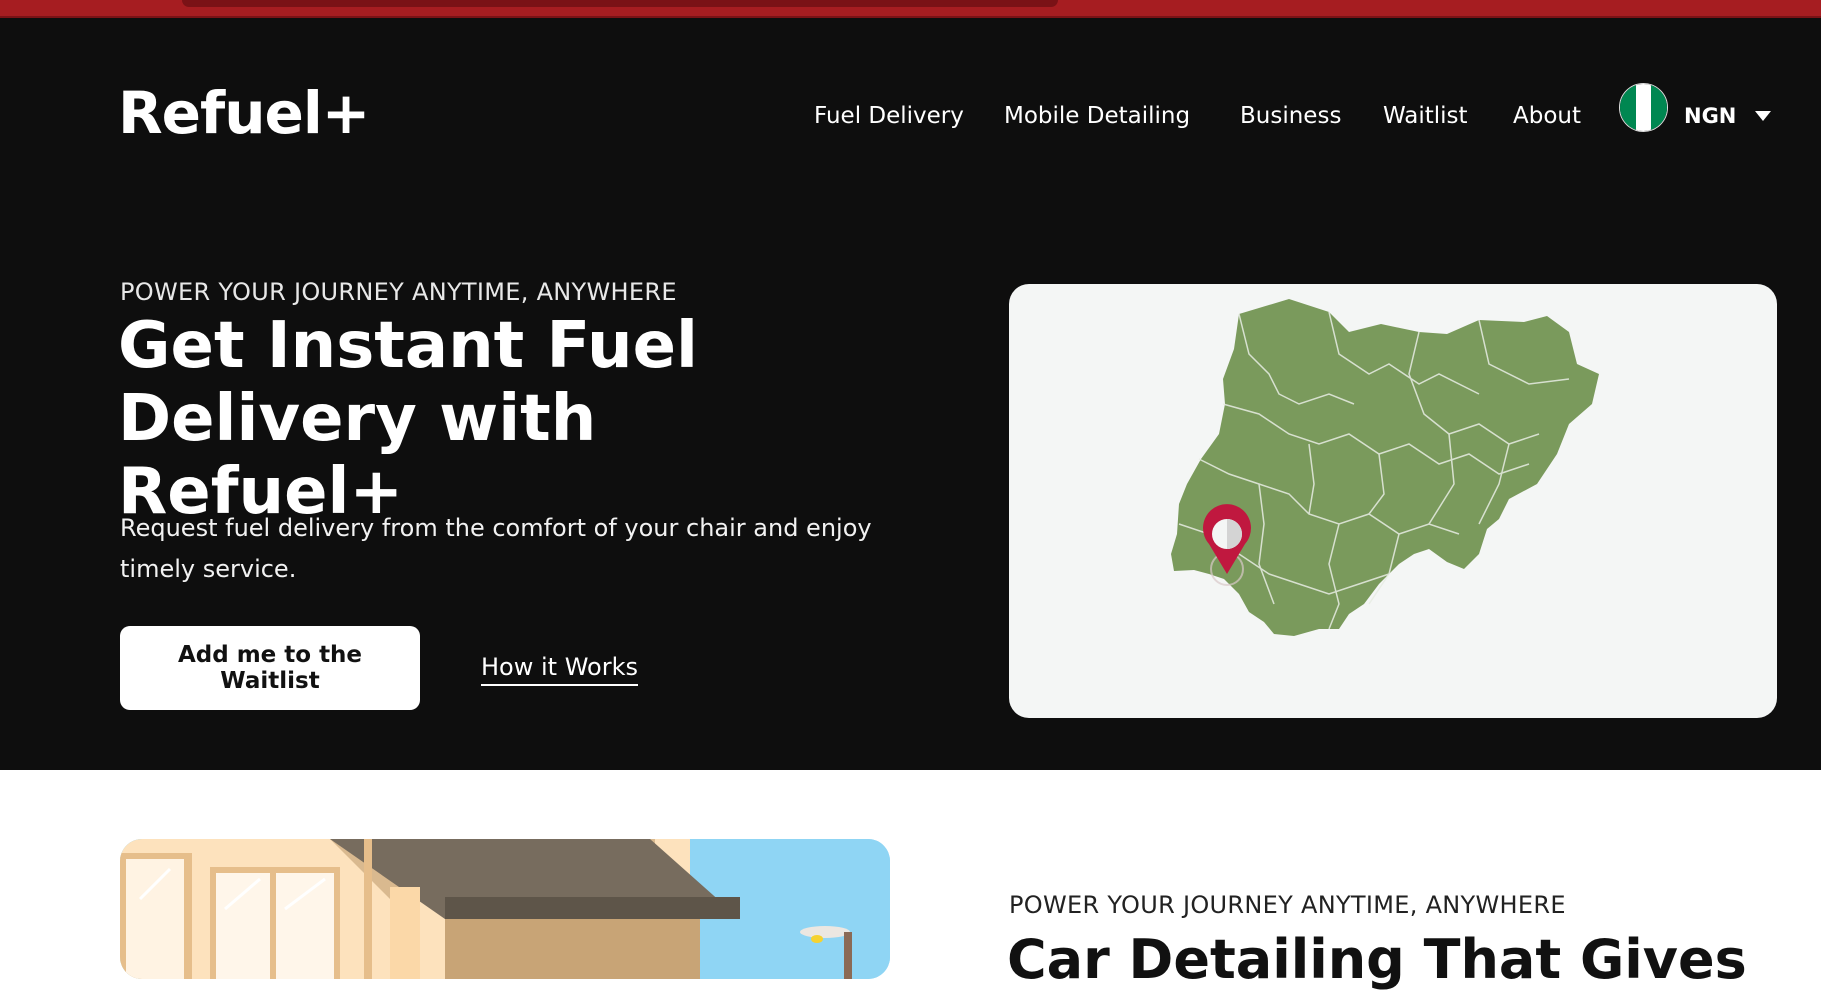  Describe the element at coordinates (408, 419) in the screenshot. I see `hero-title: Get Instant Fuel Delivery with Refuel+` at that location.